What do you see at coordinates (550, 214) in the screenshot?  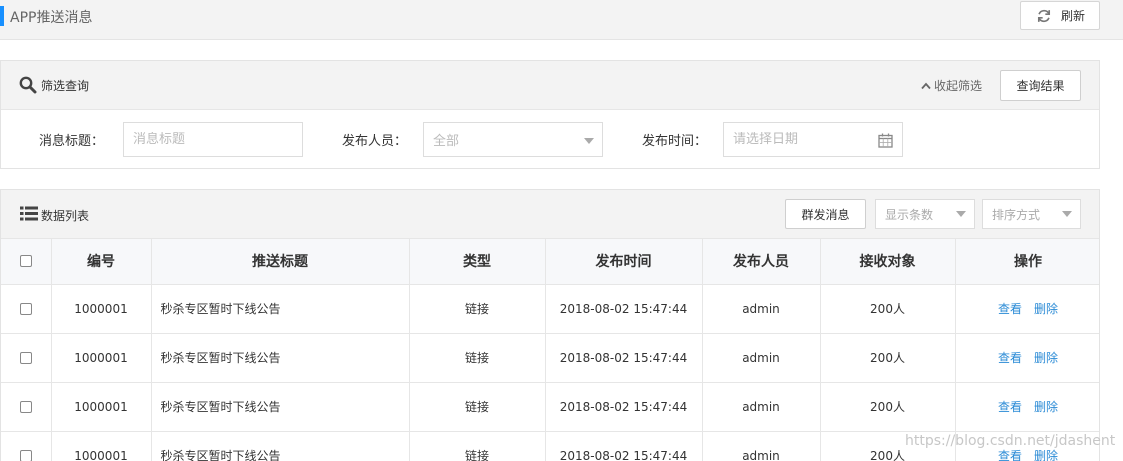 I see `list-header: 数据列表 群发消息 显示条数 排序方式` at bounding box center [550, 214].